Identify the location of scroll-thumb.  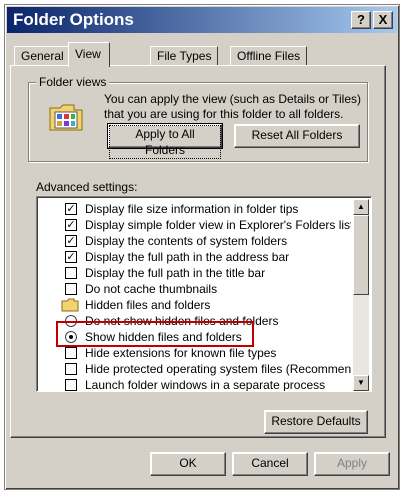
(361, 255).